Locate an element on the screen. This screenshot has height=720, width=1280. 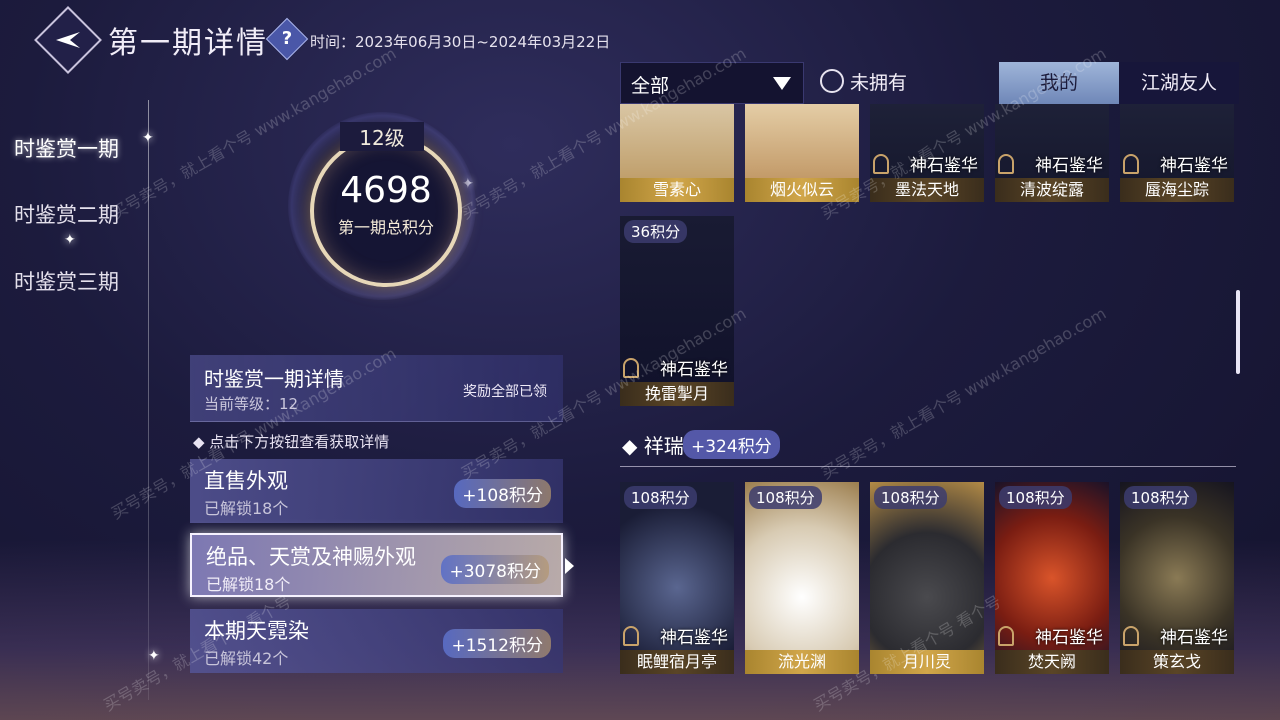
item-card: 108积分 月川灵 is located at coordinates (927, 578).